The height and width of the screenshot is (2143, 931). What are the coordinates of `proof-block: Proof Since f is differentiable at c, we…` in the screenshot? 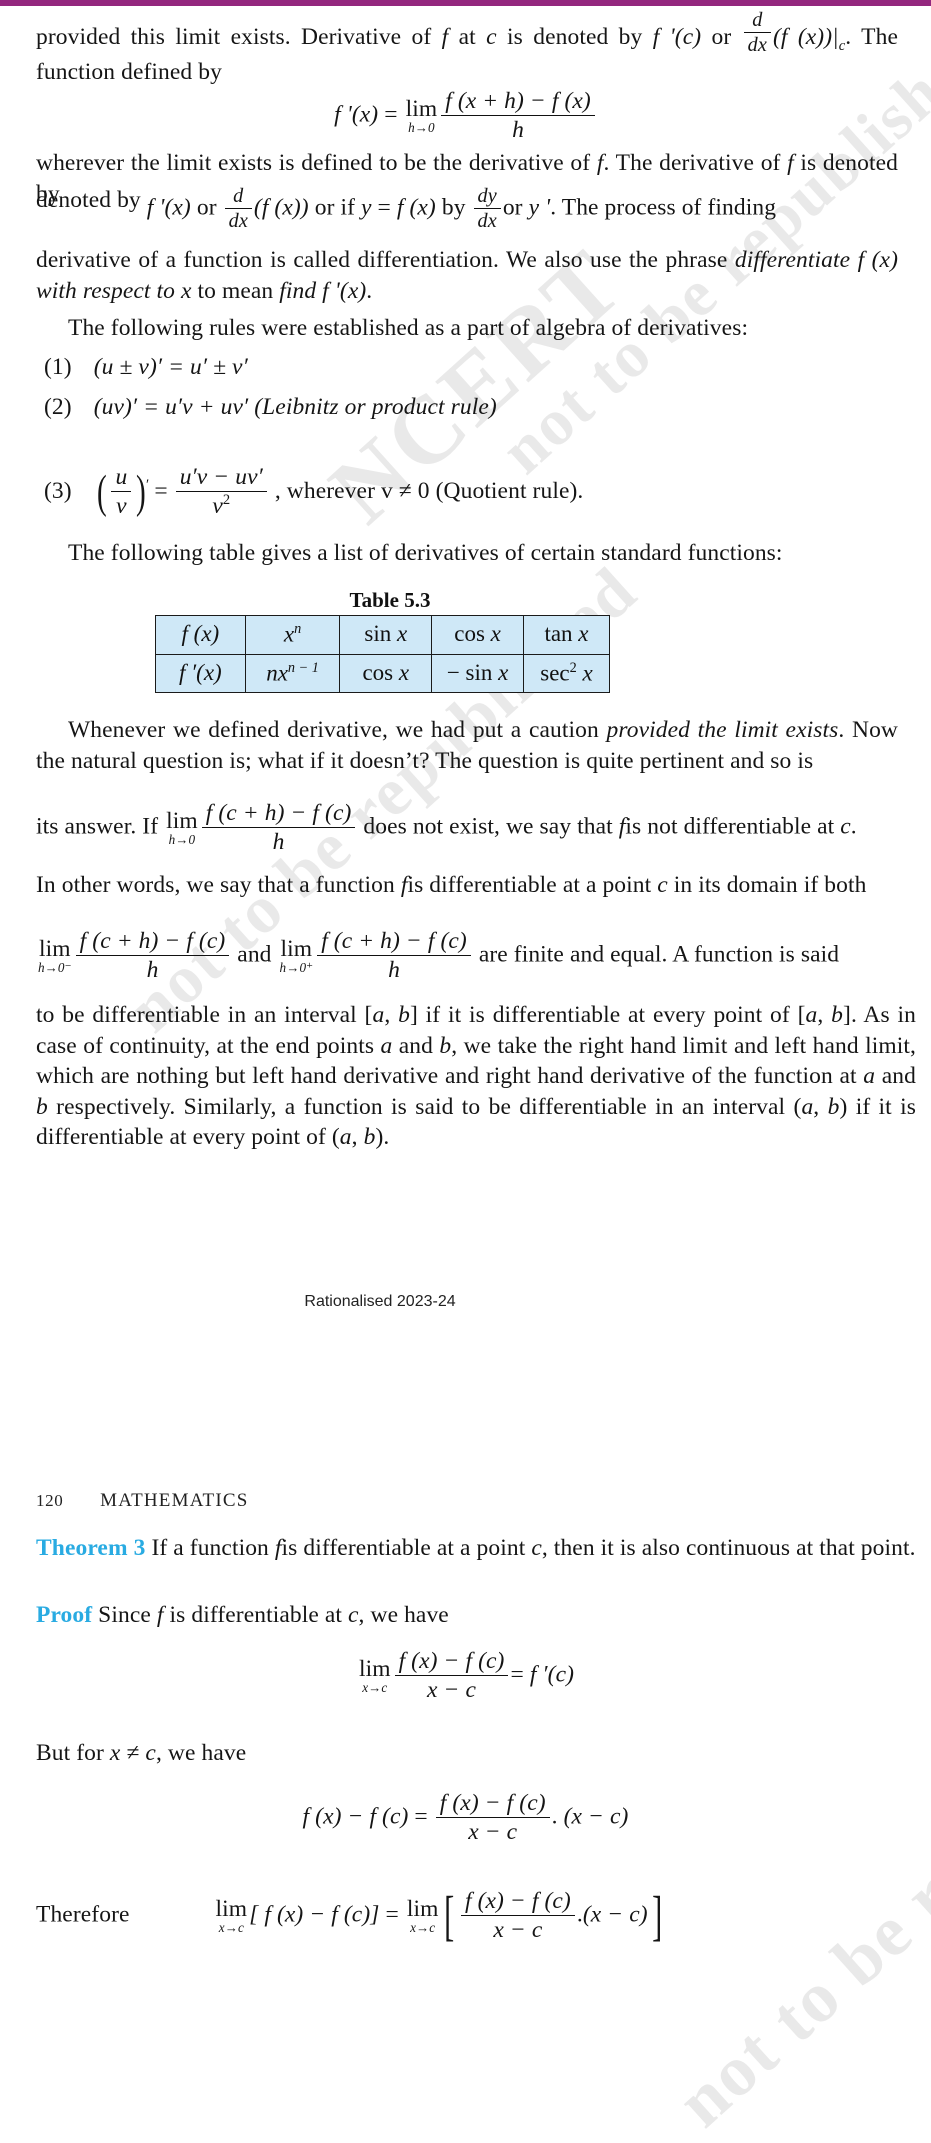 It's located at (476, 1615).